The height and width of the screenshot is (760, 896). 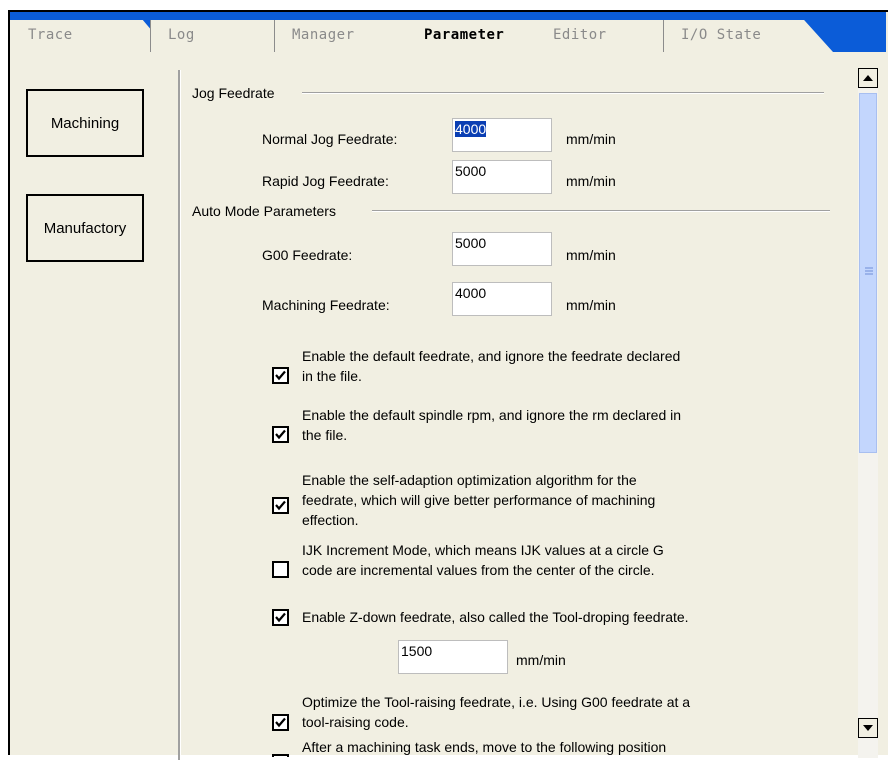 I want to click on rapid-jog-input: 5000, so click(x=502, y=177).